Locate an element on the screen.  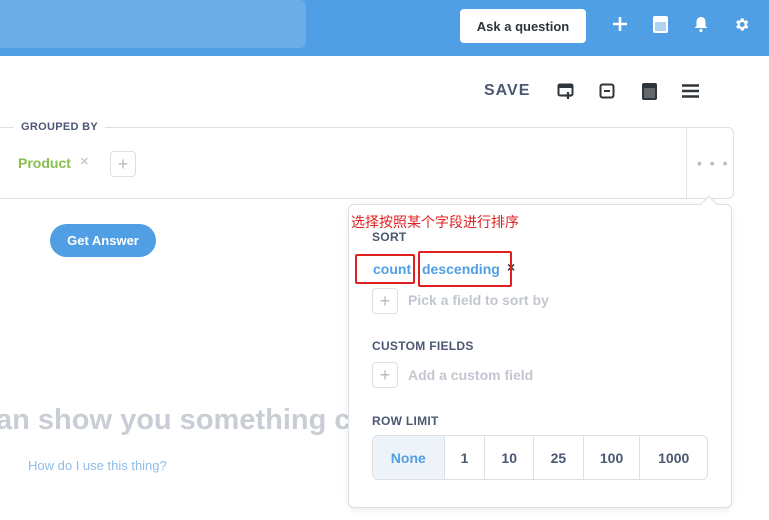
annotation-text: 选择按照某个字段进行排序 is located at coordinates (435, 223).